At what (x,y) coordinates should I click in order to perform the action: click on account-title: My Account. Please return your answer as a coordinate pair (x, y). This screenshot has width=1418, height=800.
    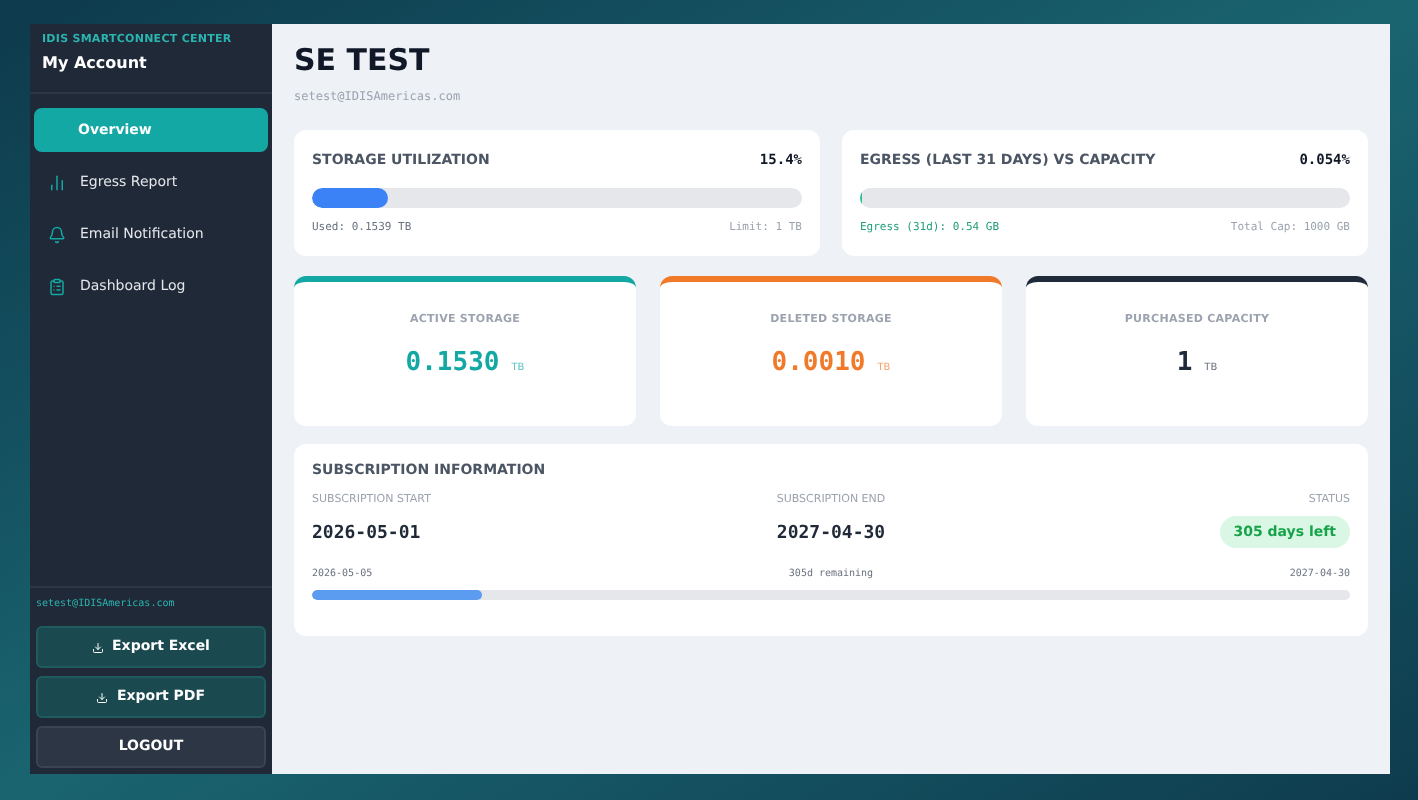
    Looking at the image, I should click on (95, 64).